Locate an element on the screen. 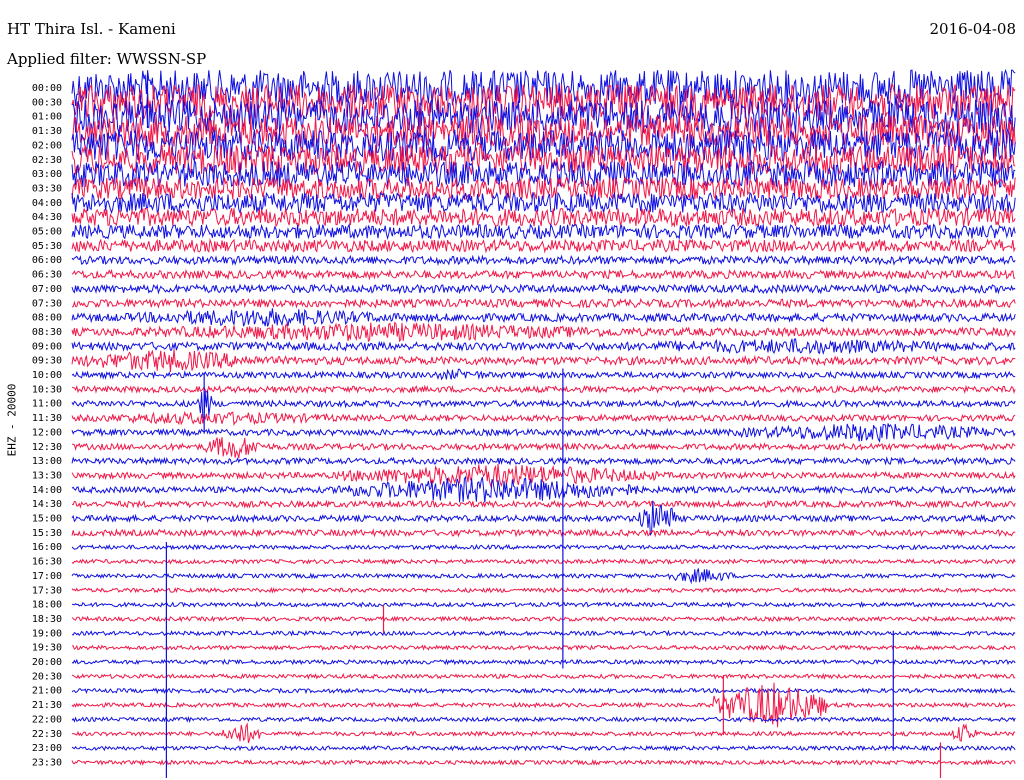  row-time-label: 06:30 is located at coordinates (47, 275).